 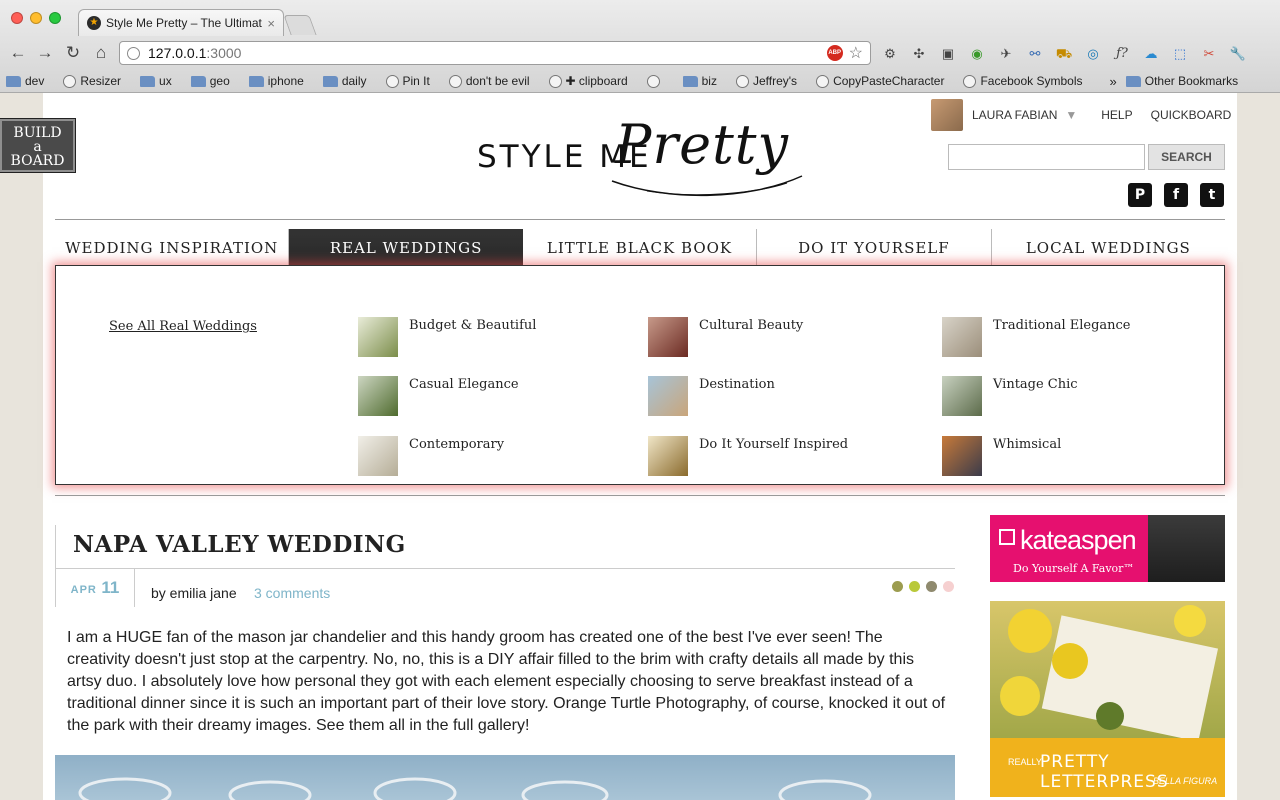 What do you see at coordinates (640, 247) in the screenshot?
I see `nav-item-little-black-book: LITTLE BLACK BOOK` at bounding box center [640, 247].